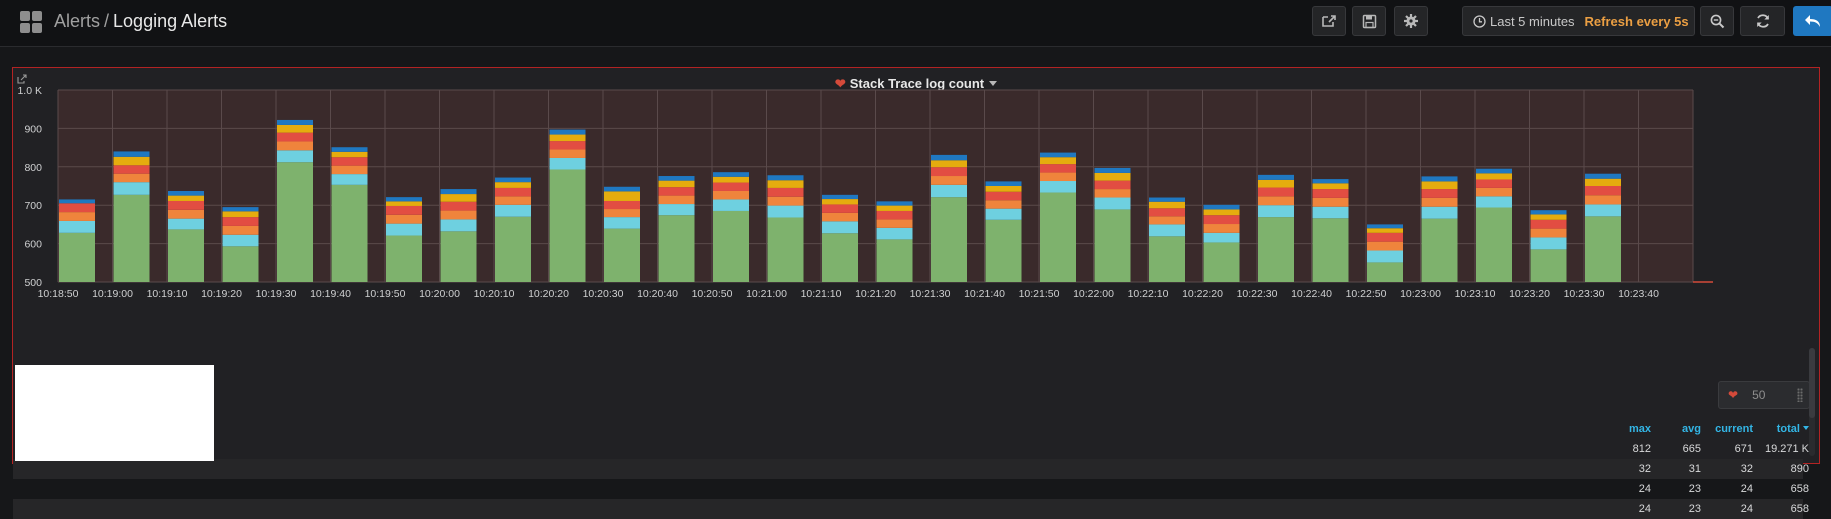  I want to click on x-tick-label: 10:19:20, so click(221, 294).